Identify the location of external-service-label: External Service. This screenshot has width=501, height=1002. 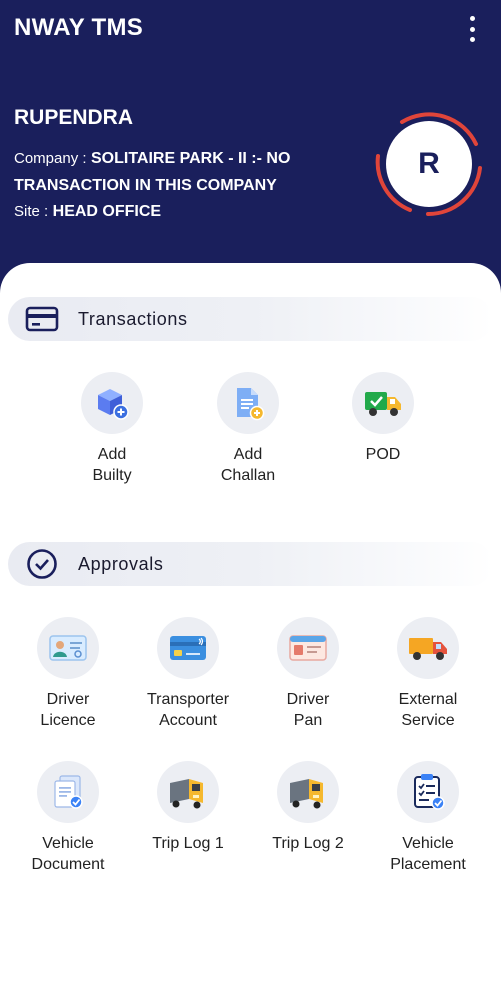
(428, 710).